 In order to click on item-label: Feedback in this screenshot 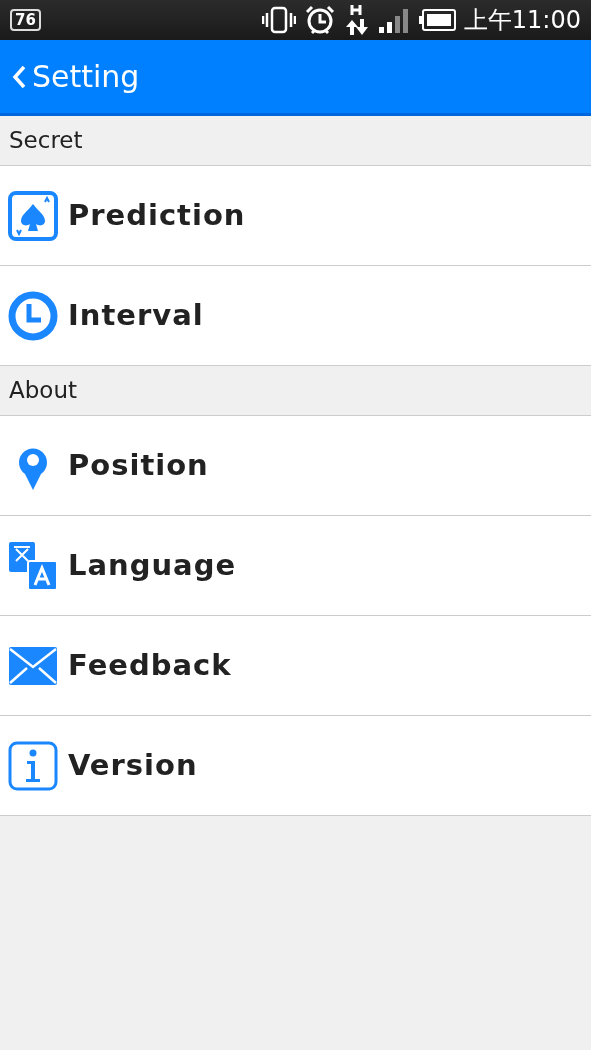, I will do `click(150, 665)`.